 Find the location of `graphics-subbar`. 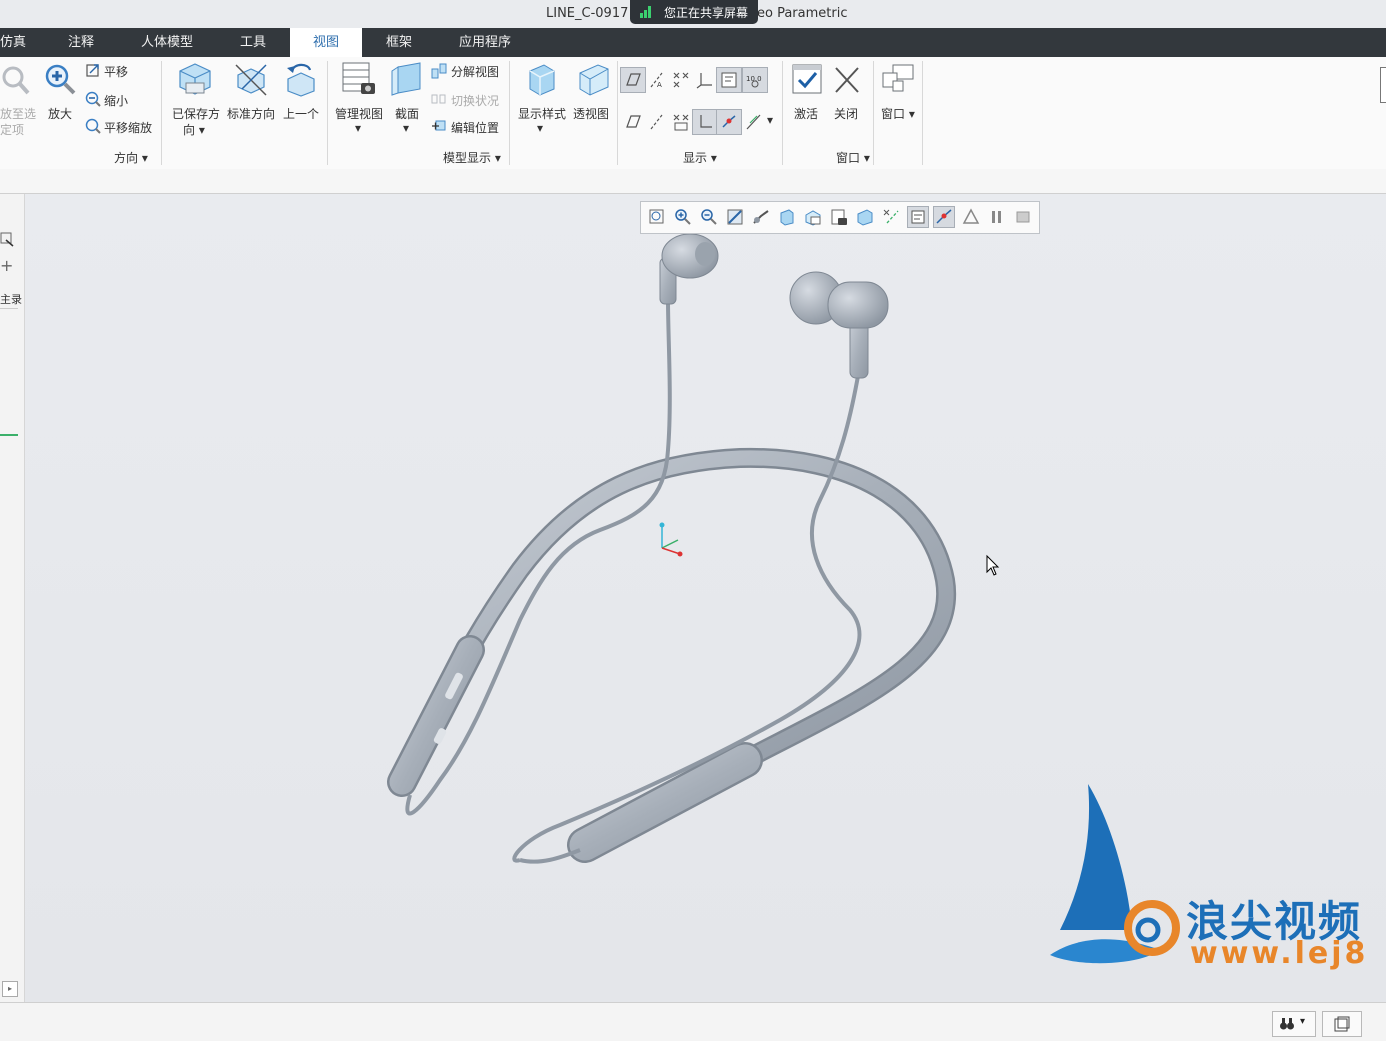

graphics-subbar is located at coordinates (693, 181).